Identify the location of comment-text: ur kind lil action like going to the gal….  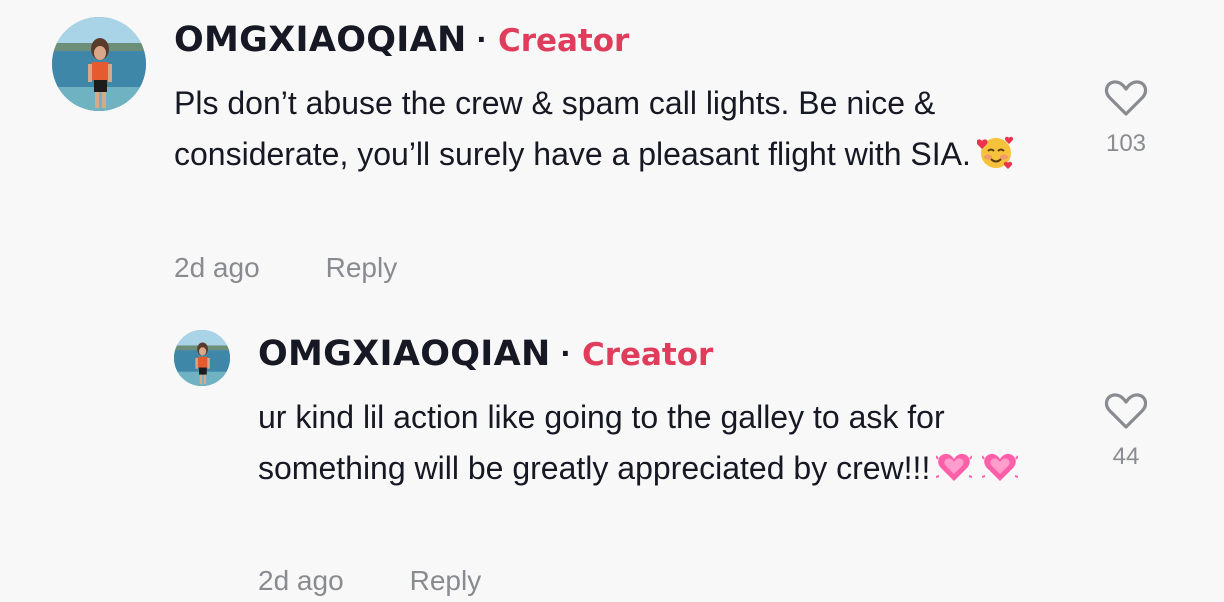
(648, 446).